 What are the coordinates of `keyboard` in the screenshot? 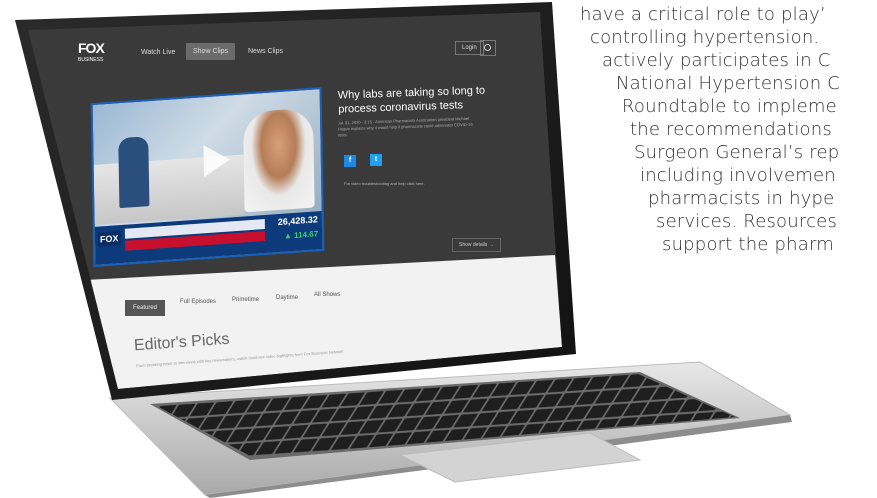 It's located at (445, 427).